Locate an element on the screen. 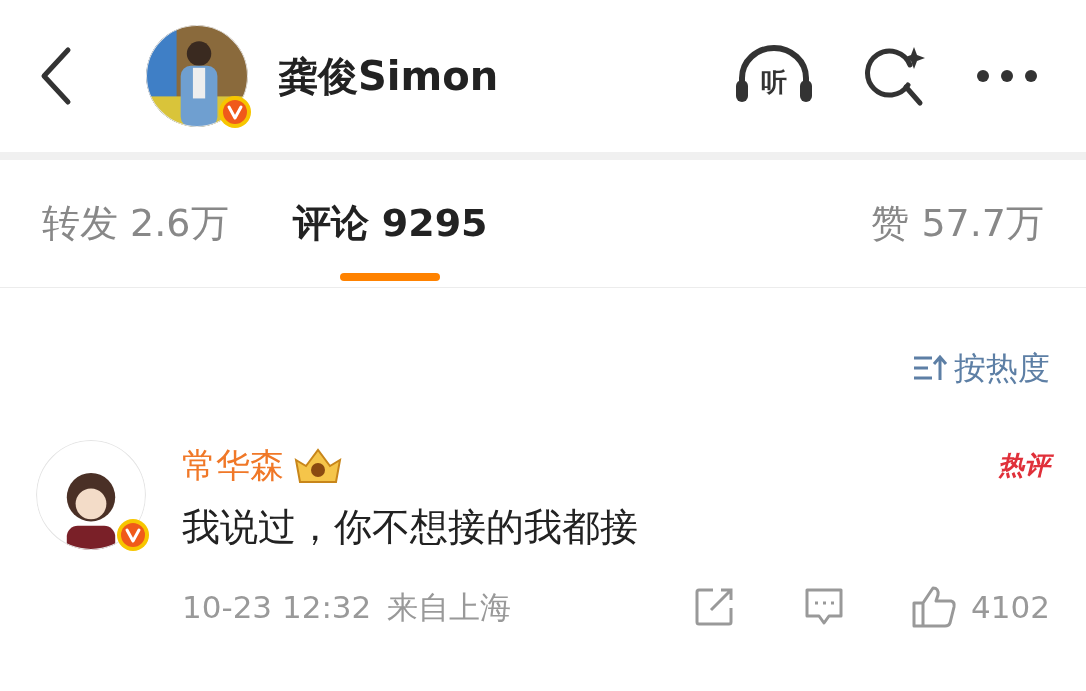  listen-button: 听 is located at coordinates (774, 76).